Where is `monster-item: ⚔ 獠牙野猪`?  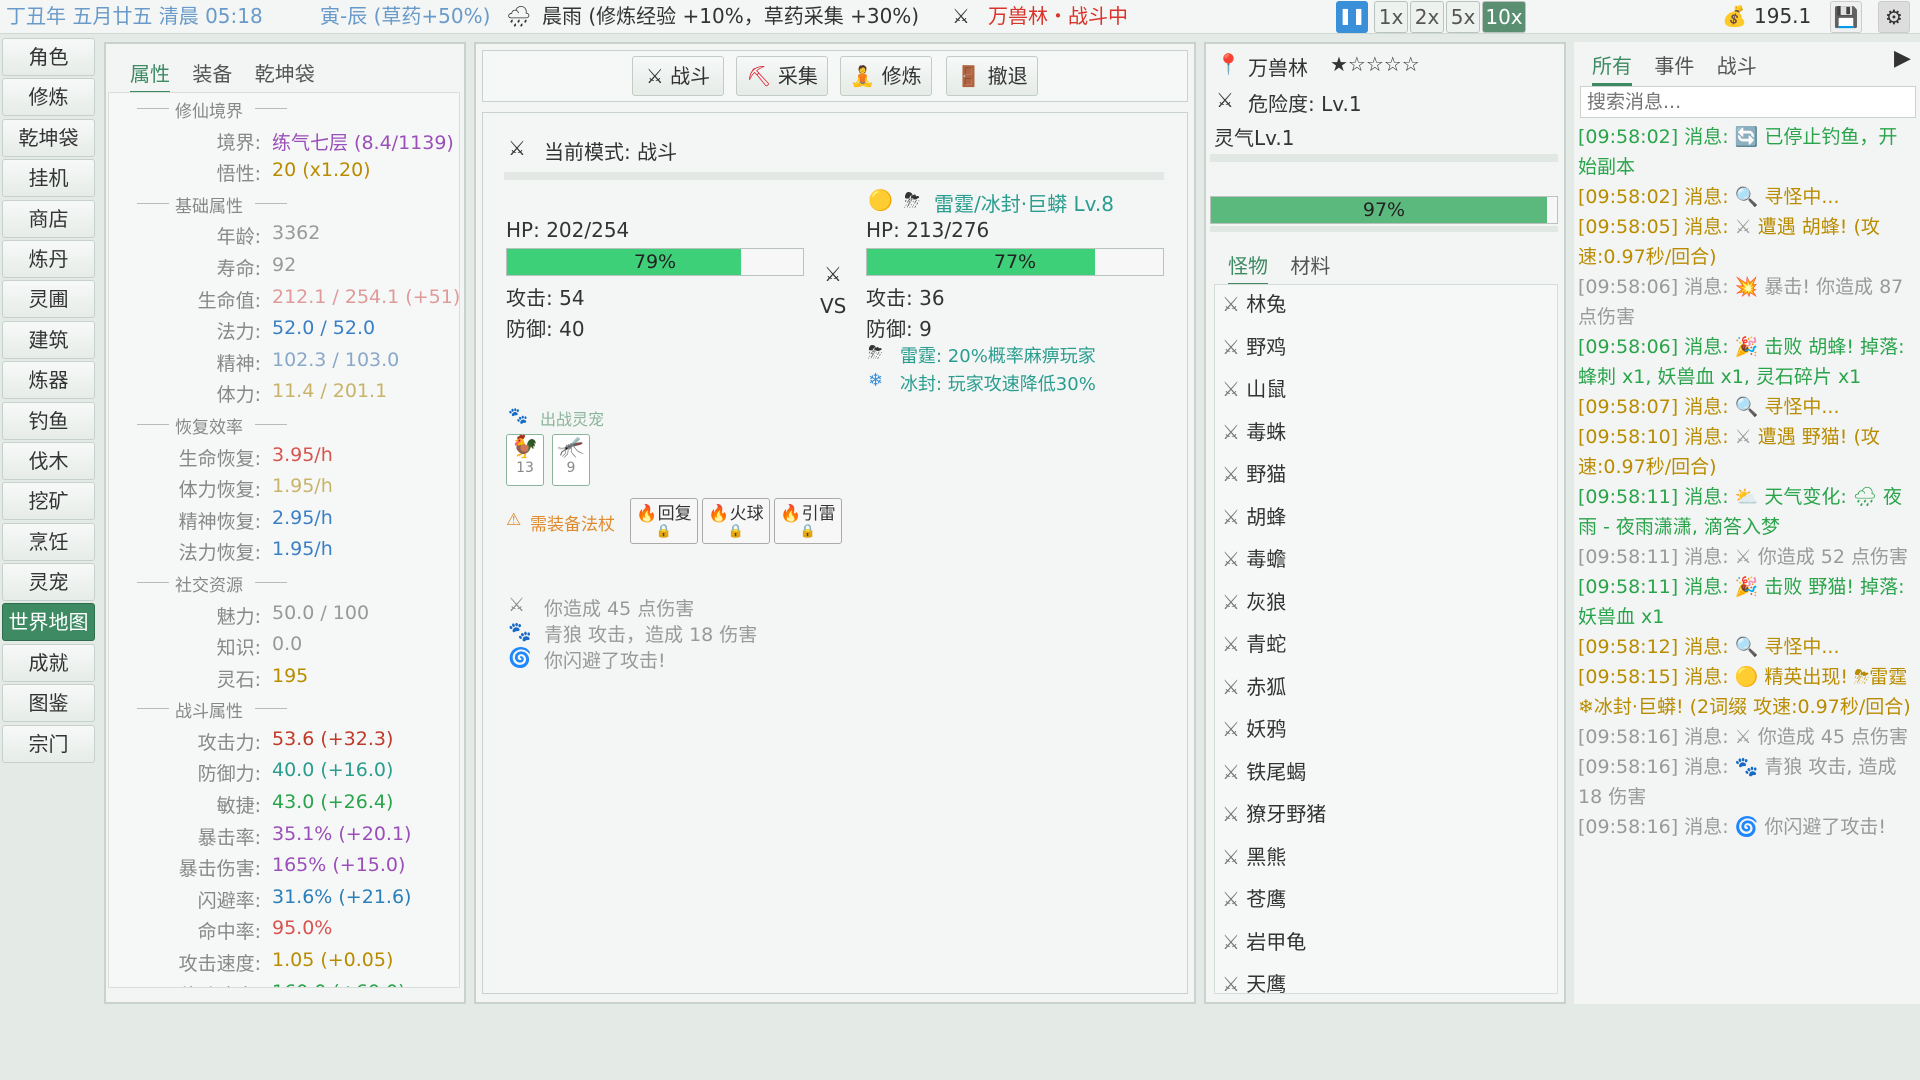
monster-item: ⚔ 獠牙野猪 is located at coordinates (1387, 814).